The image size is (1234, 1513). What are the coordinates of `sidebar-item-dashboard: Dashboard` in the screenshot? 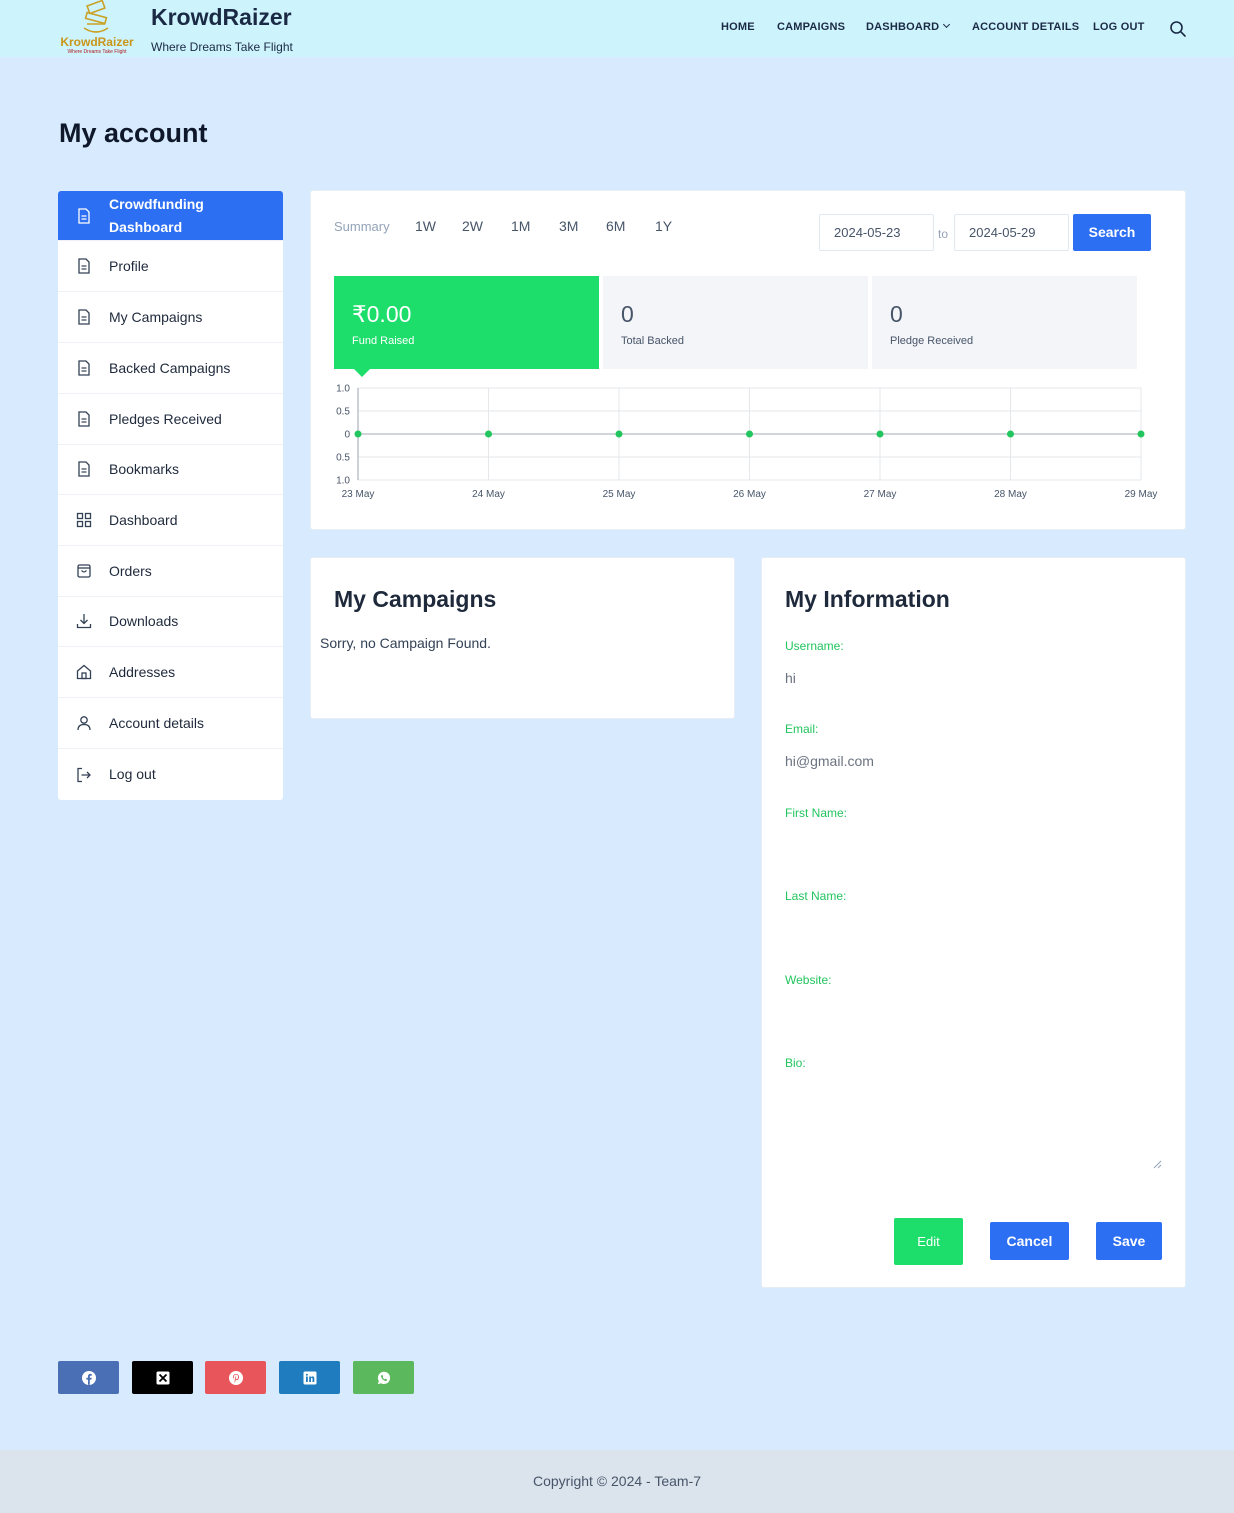 It's located at (170, 520).